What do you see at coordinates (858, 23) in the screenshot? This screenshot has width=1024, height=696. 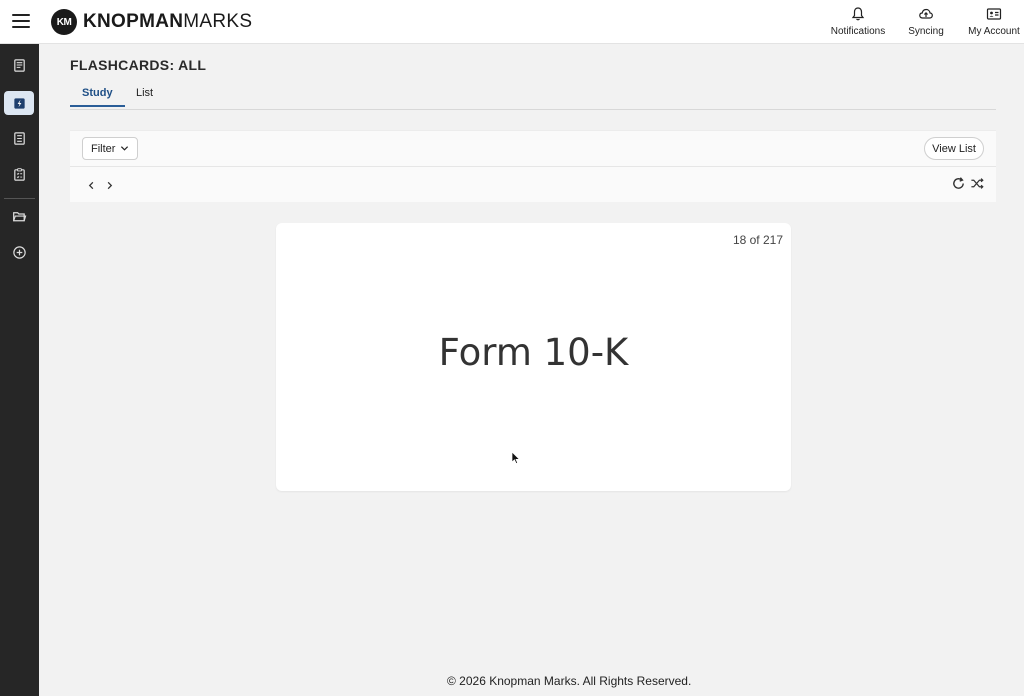 I see `notifications-button: Notifications` at bounding box center [858, 23].